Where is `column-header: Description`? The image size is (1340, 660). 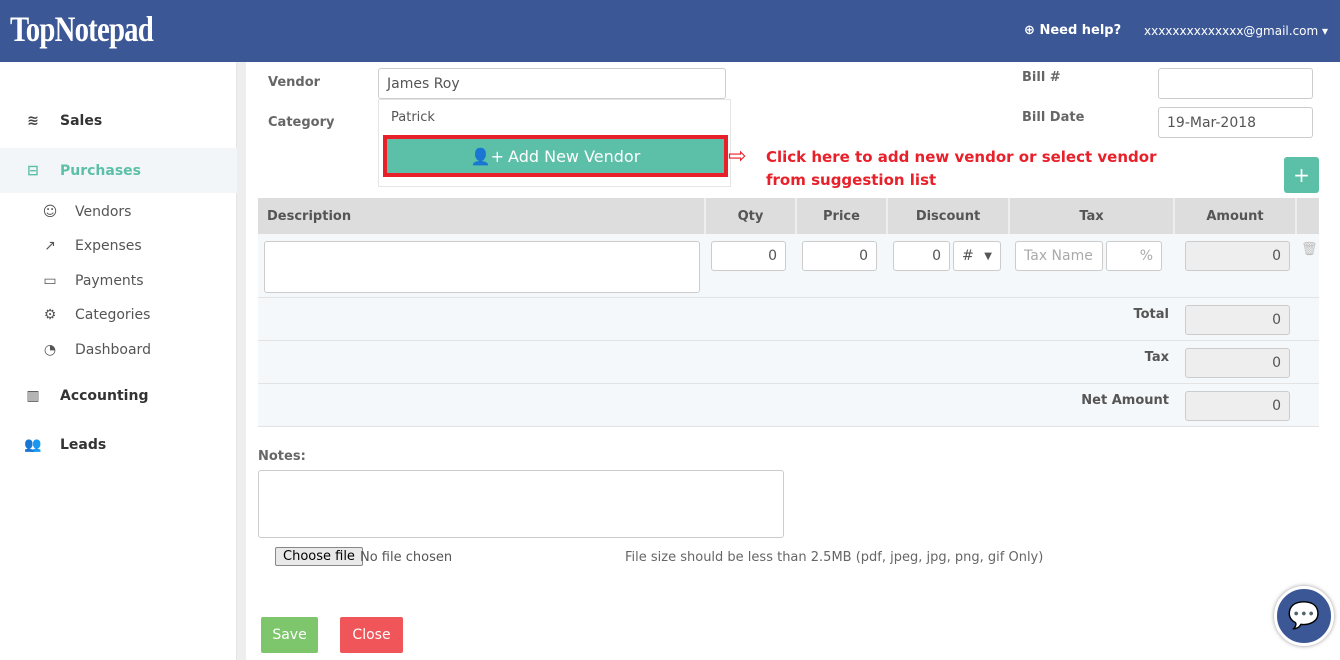
column-header: Description is located at coordinates (482, 216).